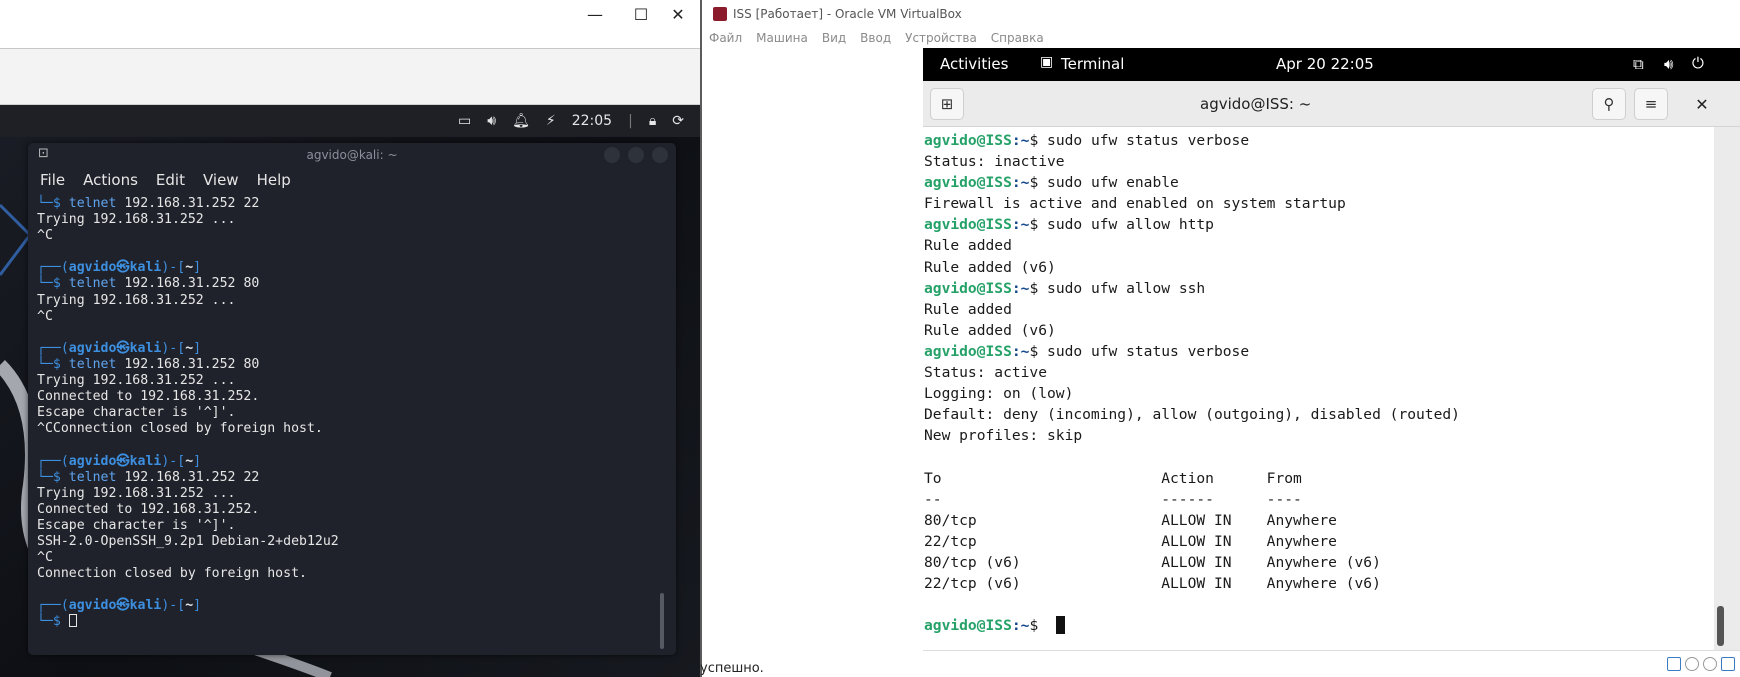 The width and height of the screenshot is (1740, 677). I want to click on kali-close-button, so click(660, 155).